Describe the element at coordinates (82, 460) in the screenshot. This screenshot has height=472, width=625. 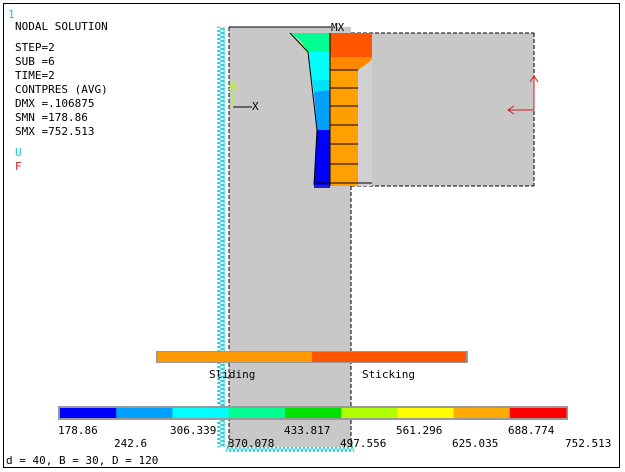
I see `footer-parameters: d = 40, B = 30, D = 120` at that location.